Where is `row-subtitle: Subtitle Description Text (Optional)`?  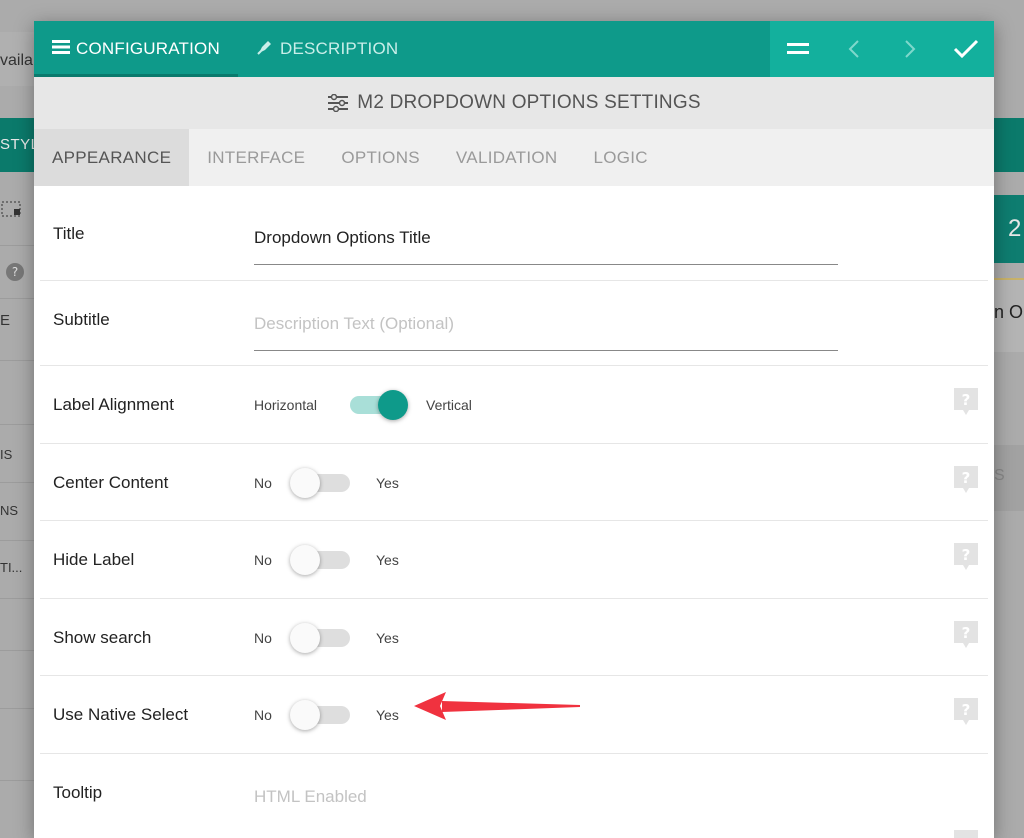
row-subtitle: Subtitle Description Text (Optional) is located at coordinates (514, 323).